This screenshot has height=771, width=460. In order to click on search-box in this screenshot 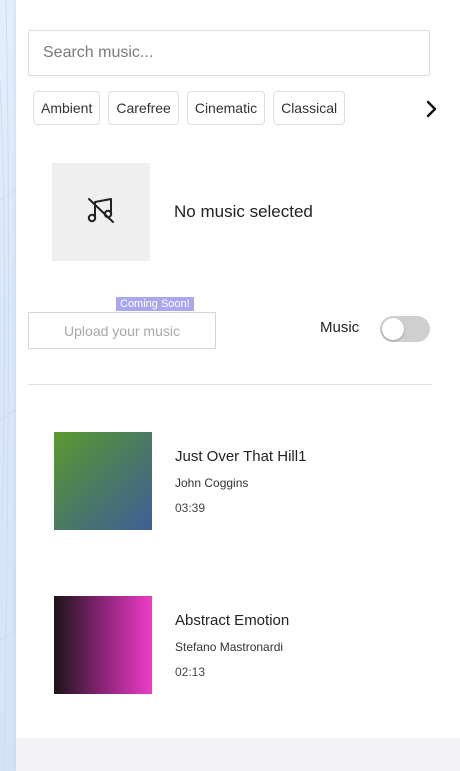, I will do `click(229, 53)`.